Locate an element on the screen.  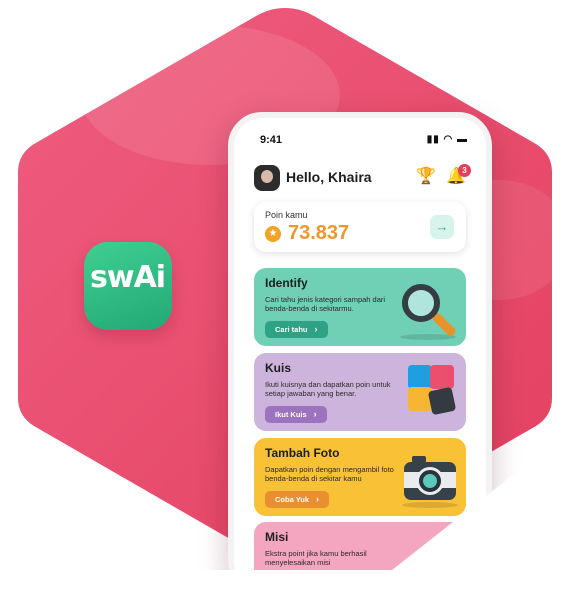
avatar is located at coordinates (267, 178).